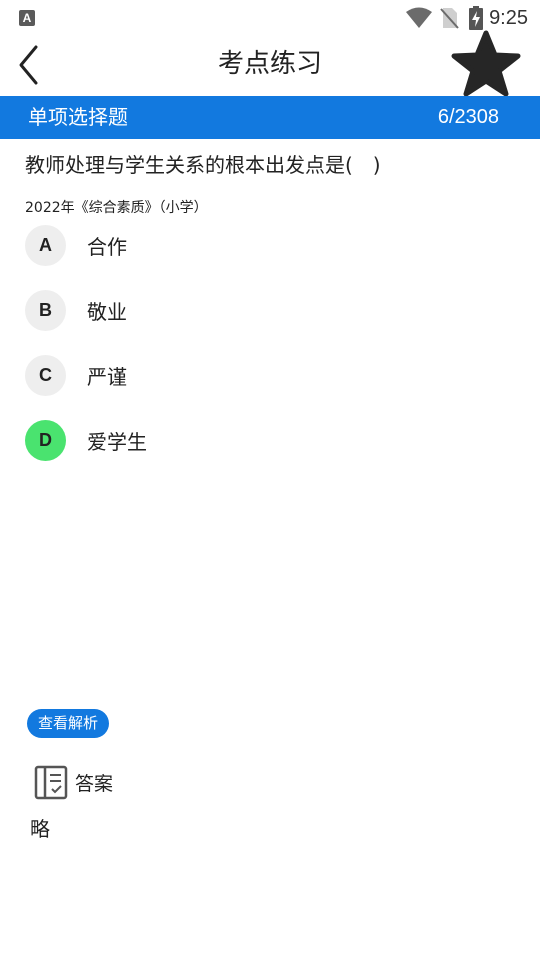 The width and height of the screenshot is (540, 960). What do you see at coordinates (27, 18) in the screenshot?
I see `app-notification-icon: A` at bounding box center [27, 18].